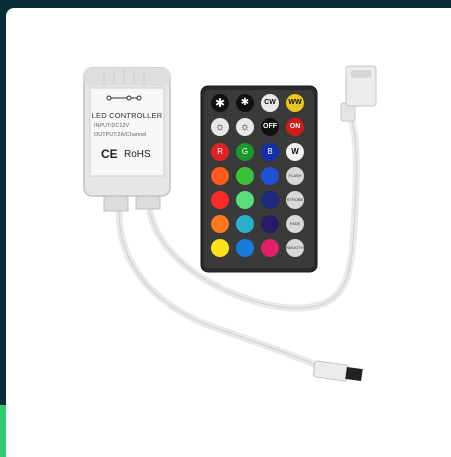 The image size is (451, 457). What do you see at coordinates (295, 200) in the screenshot?
I see `strobe-button: STROBE` at bounding box center [295, 200].